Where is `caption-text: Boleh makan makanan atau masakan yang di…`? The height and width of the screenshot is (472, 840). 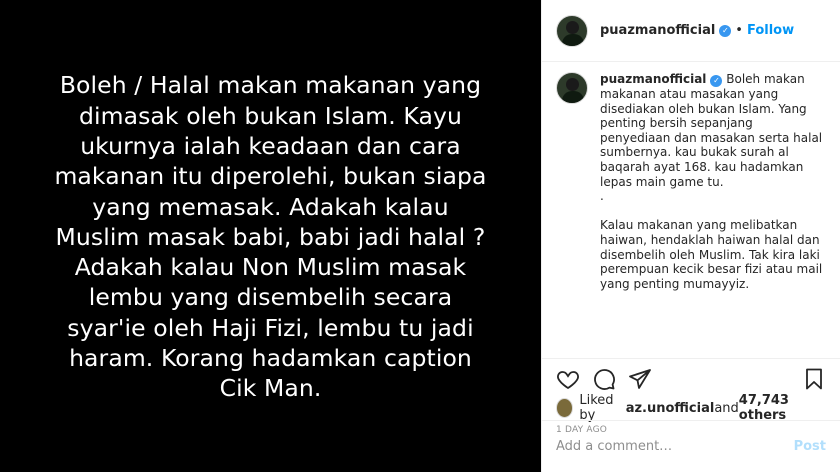 caption-text: Boleh makan makanan atau masakan yang di… is located at coordinates (711, 181).